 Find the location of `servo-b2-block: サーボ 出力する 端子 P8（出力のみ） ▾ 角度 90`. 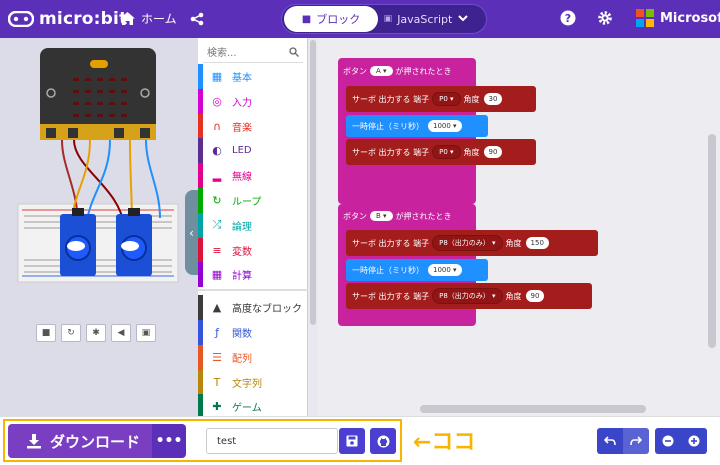

servo-b2-block: サーボ 出力する 端子 P8（出力のみ） ▾ 角度 90 is located at coordinates (469, 296).